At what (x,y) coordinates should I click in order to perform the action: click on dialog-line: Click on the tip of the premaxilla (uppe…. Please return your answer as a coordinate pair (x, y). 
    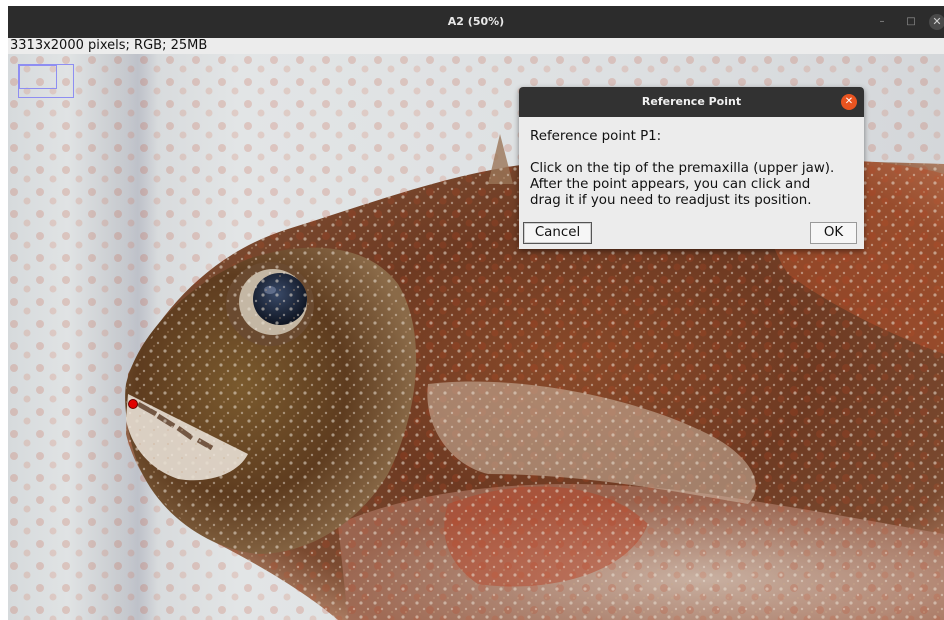
    Looking at the image, I should click on (682, 168).